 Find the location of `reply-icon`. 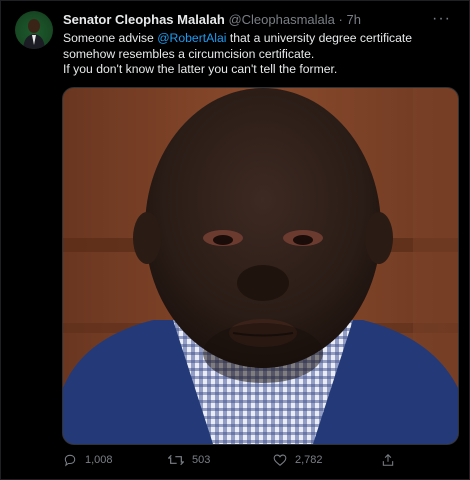

reply-icon is located at coordinates (70, 460).